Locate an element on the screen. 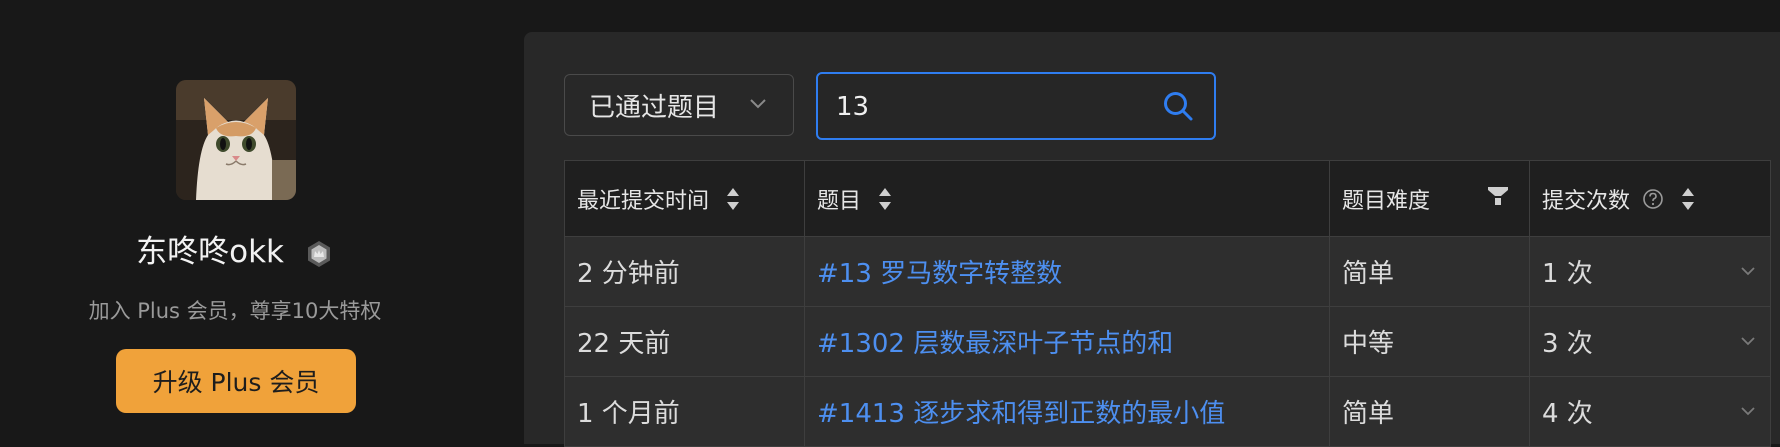 This screenshot has height=447, width=1780. cell-problem: #1302 层数最深叶子节点的和 is located at coordinates (1067, 341).